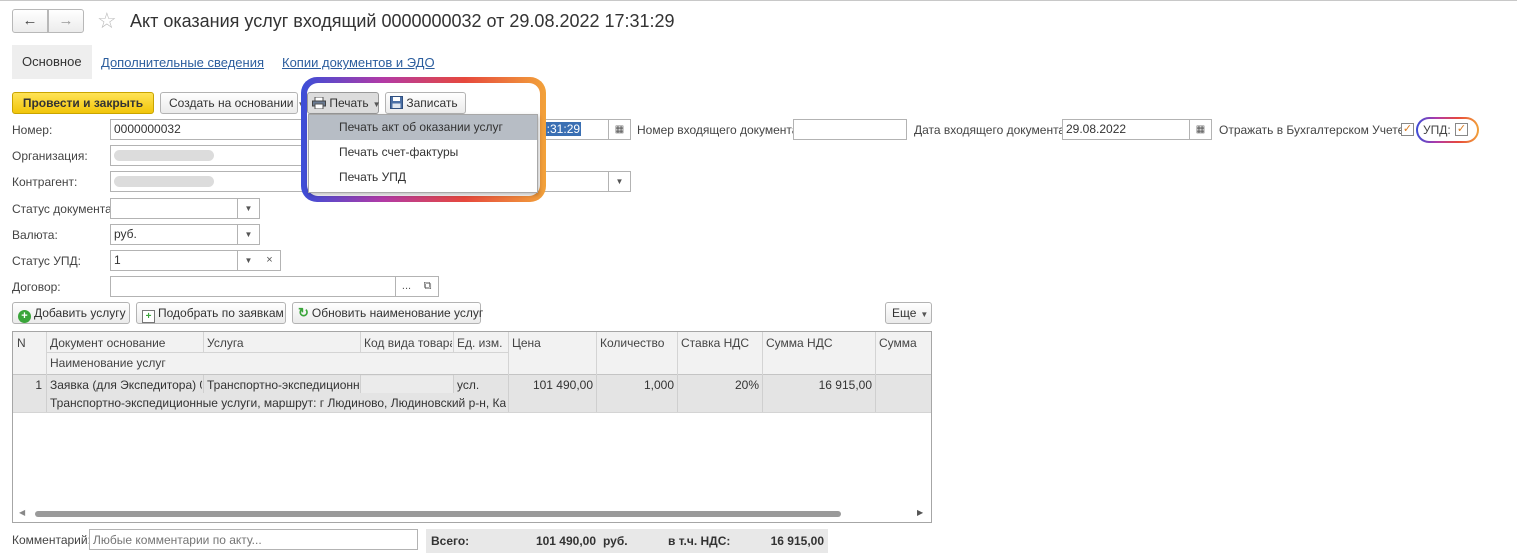 This screenshot has width=1517, height=554. What do you see at coordinates (551, 385) in the screenshot?
I see `cell-price: 101 490,00` at bounding box center [551, 385].